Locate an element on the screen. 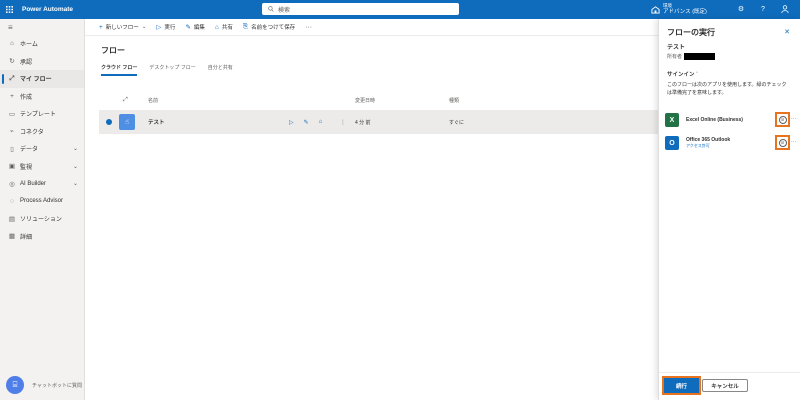  sidebar-item-templates: ▭ テンプレート is located at coordinates (42, 114).